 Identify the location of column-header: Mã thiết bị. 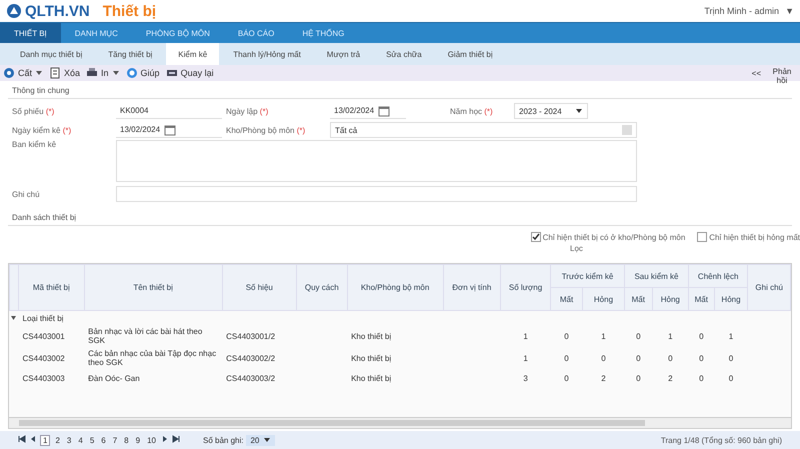
(51, 287).